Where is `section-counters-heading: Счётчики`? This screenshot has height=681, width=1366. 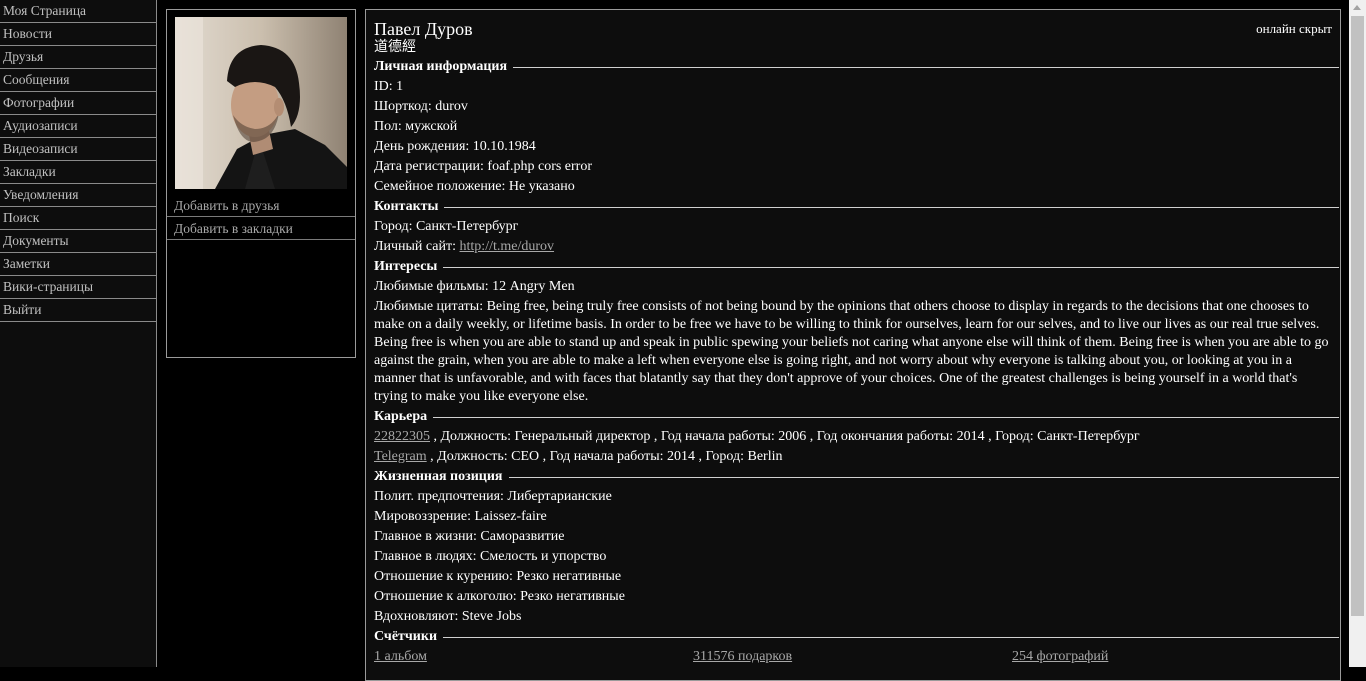 section-counters-heading: Счётчики is located at coordinates (856, 637).